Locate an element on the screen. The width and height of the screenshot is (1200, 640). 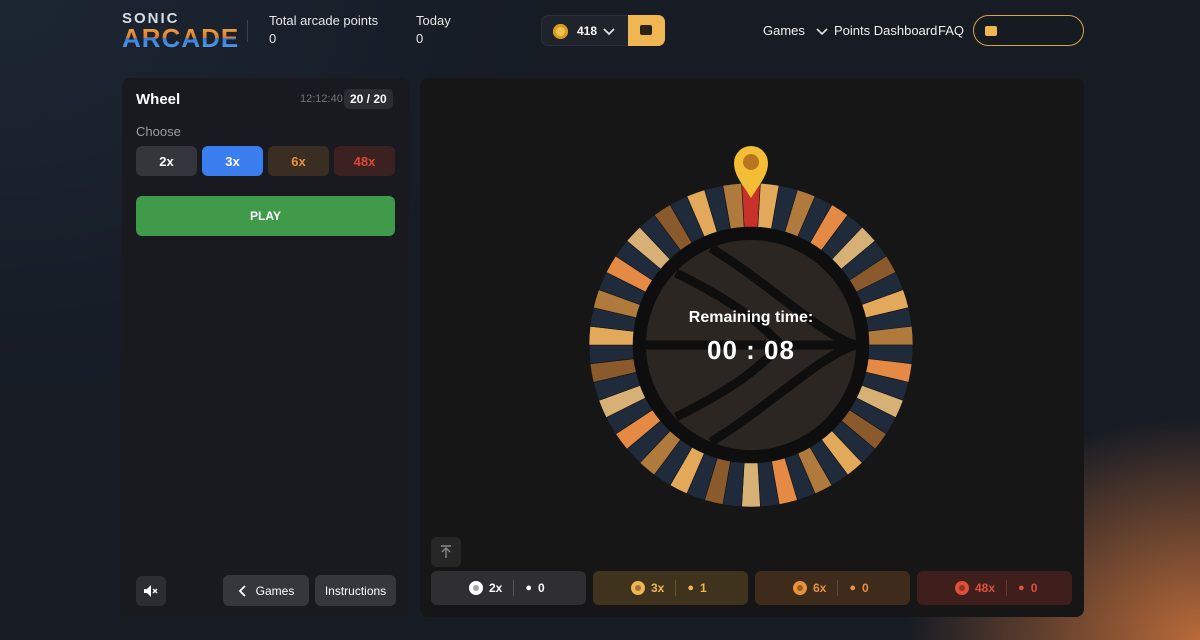
bet-48x-summary: 48x ● 0 is located at coordinates (994, 588).